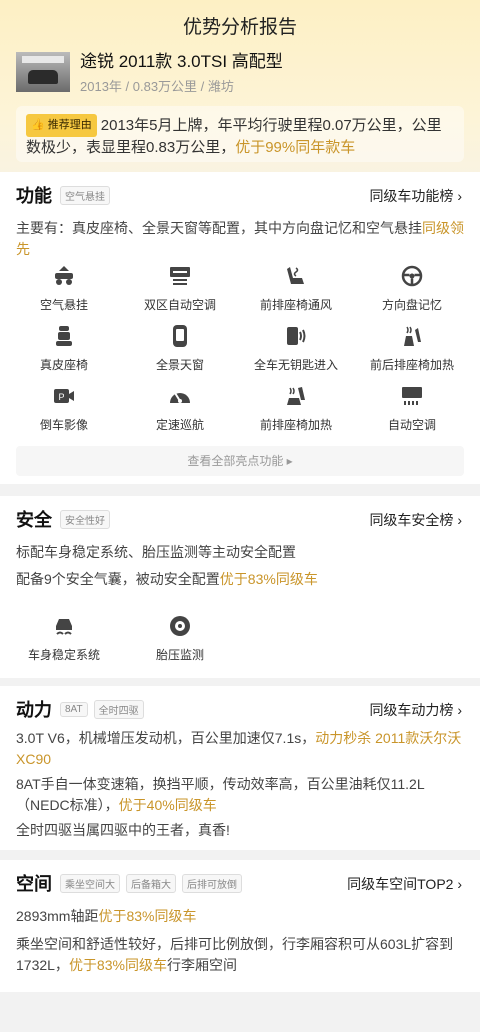 The width and height of the screenshot is (480, 1032). What do you see at coordinates (404, 884) in the screenshot?
I see `space-rank-link: 同级车空间TOP2 ›` at bounding box center [404, 884].